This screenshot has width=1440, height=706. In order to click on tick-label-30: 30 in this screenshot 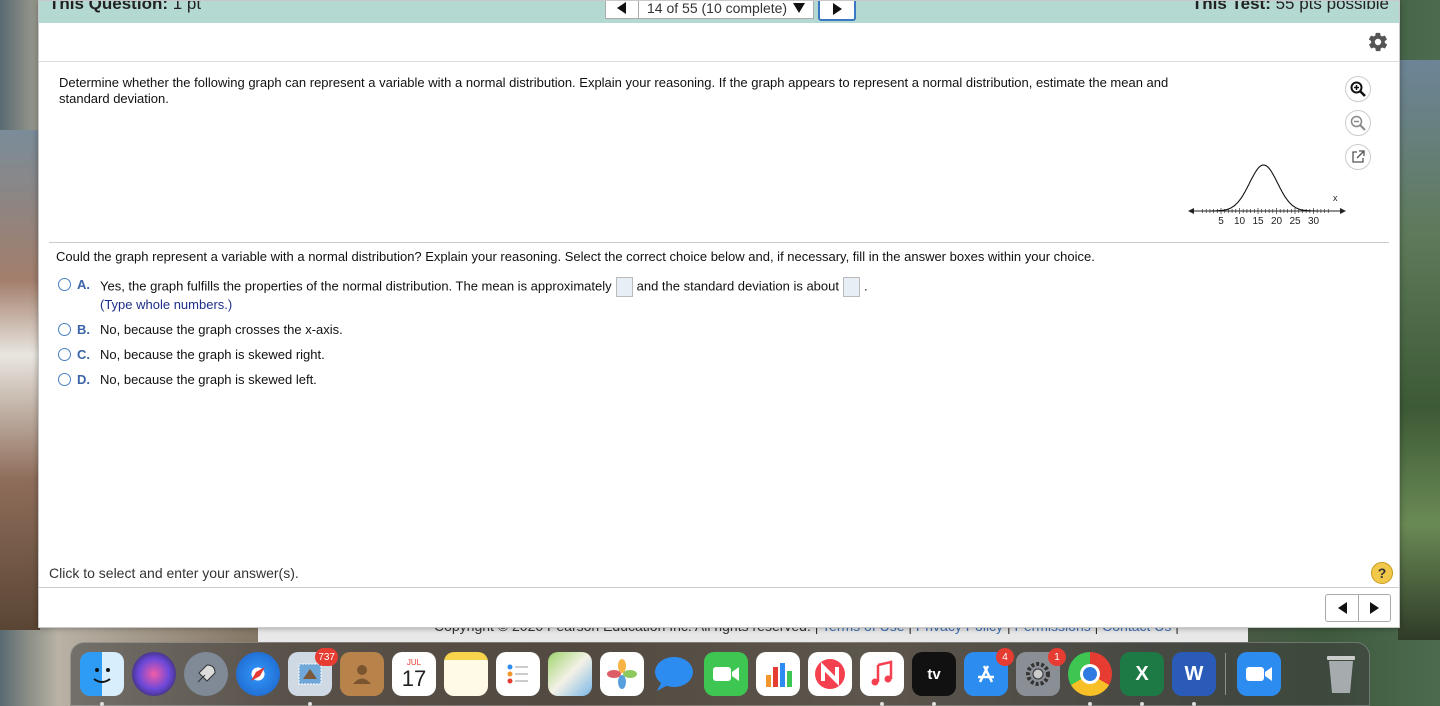, I will do `click(1314, 221)`.